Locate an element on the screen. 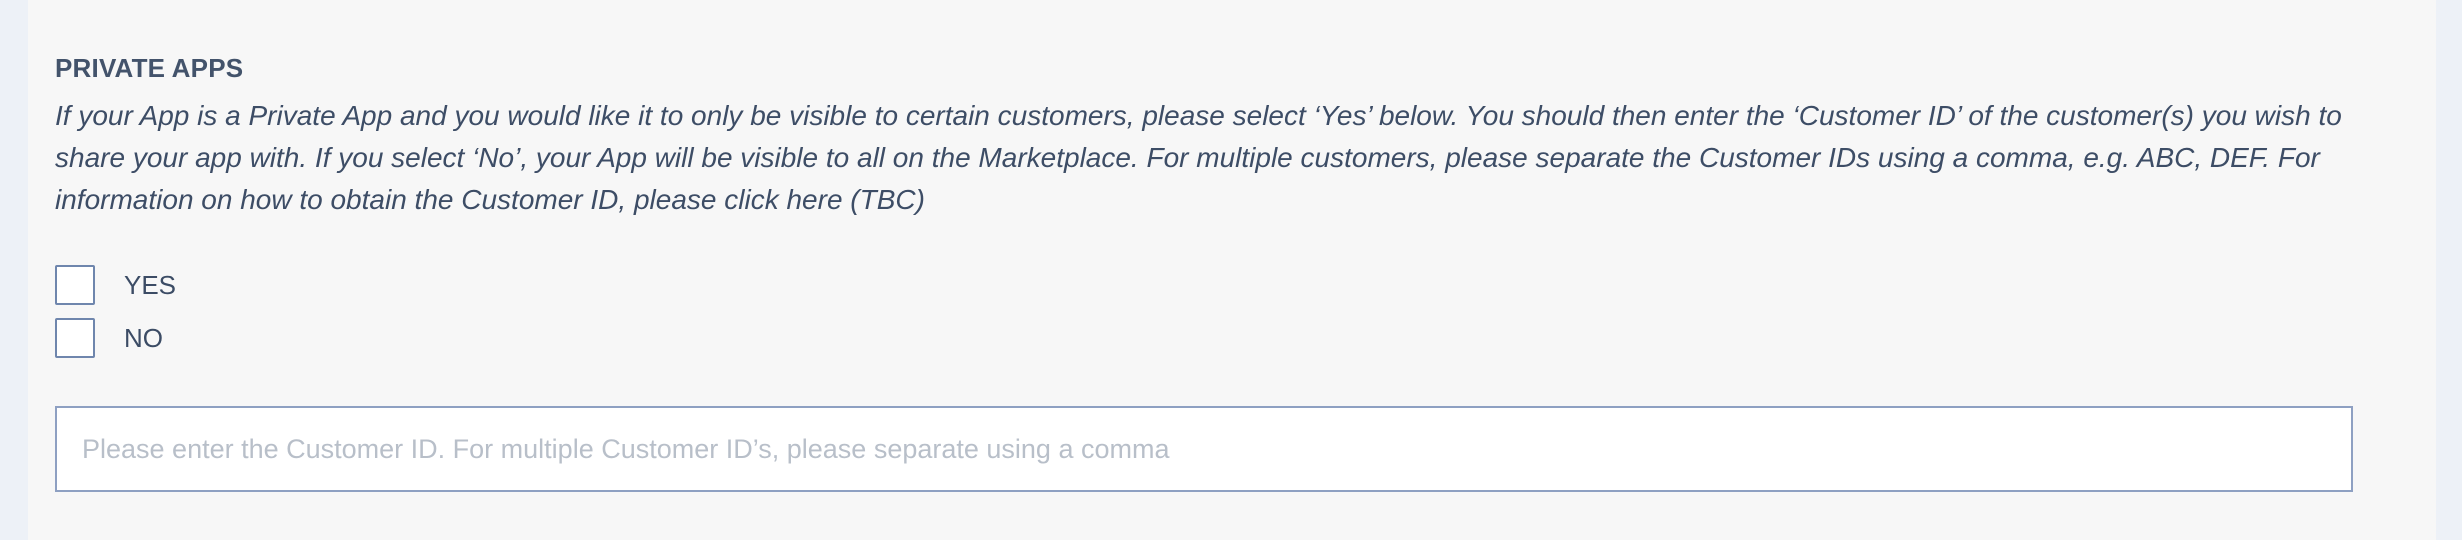 The height and width of the screenshot is (540, 2462). customer-id-input is located at coordinates (1204, 449).